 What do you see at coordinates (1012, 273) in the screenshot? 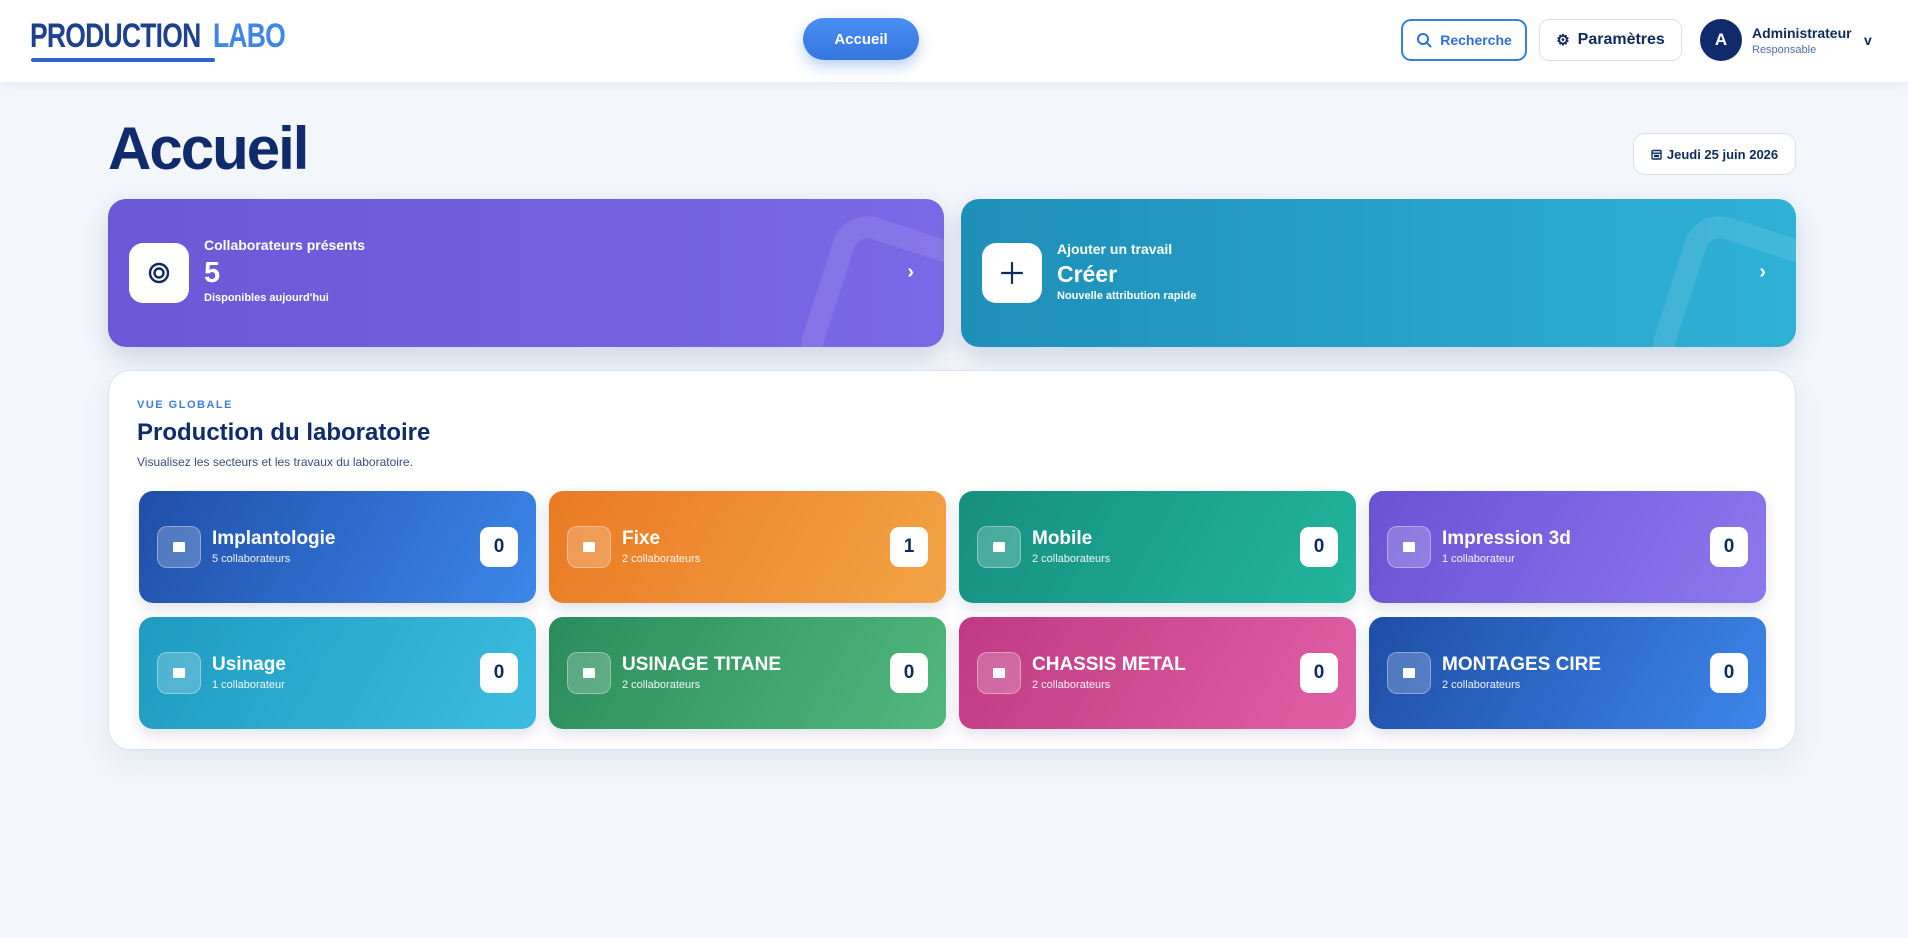
I see `plus-icon` at bounding box center [1012, 273].